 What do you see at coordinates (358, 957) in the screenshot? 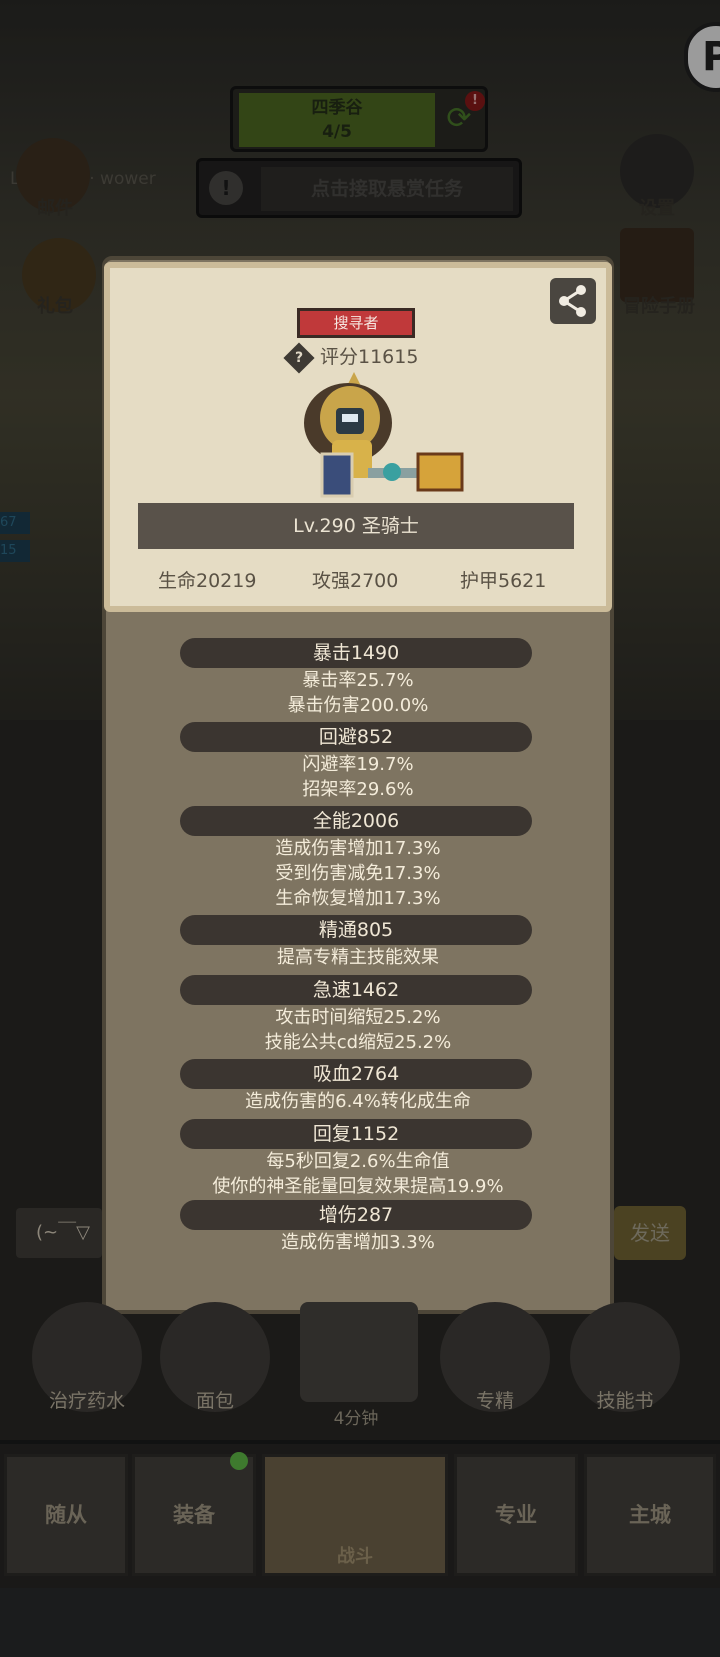
I see `stat-line: 提高专精主技能效果` at bounding box center [358, 957].